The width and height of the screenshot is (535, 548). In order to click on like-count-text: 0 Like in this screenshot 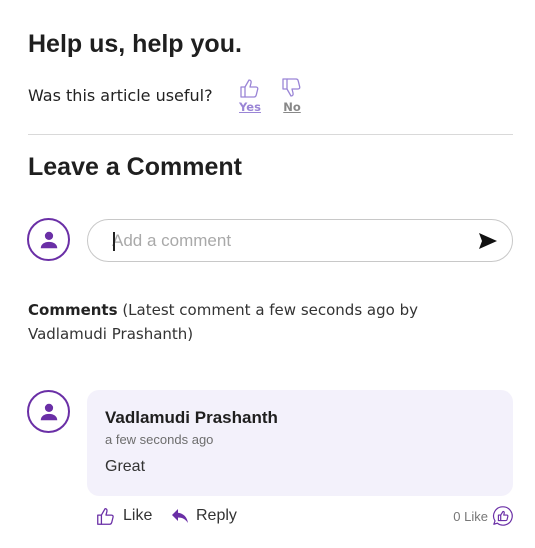, I will do `click(470, 516)`.